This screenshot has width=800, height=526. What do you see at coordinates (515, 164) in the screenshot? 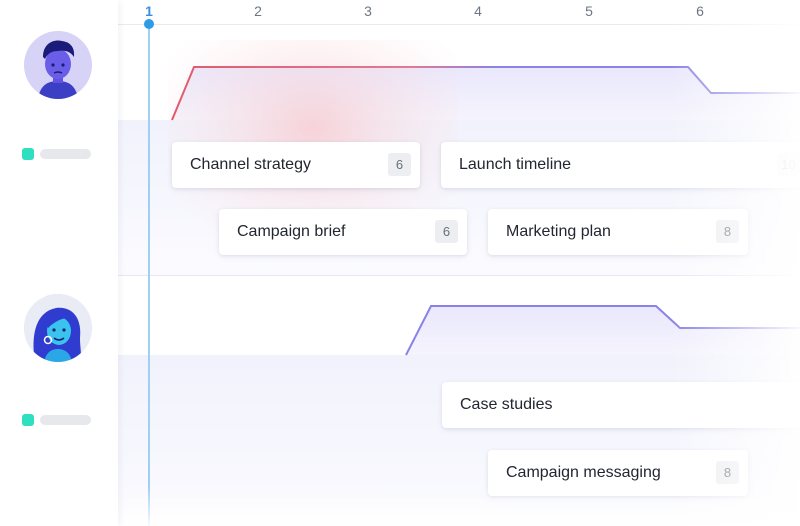
I see `task-title: Launch timeline` at bounding box center [515, 164].